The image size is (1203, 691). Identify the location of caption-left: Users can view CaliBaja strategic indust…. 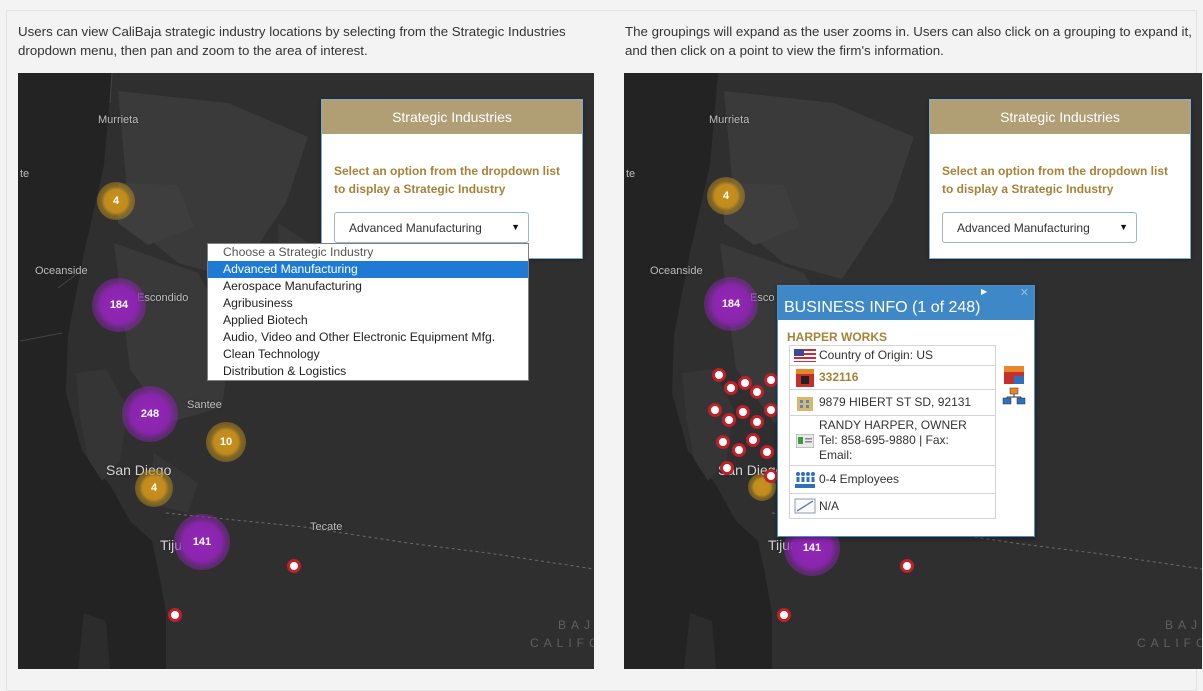
(292, 41).